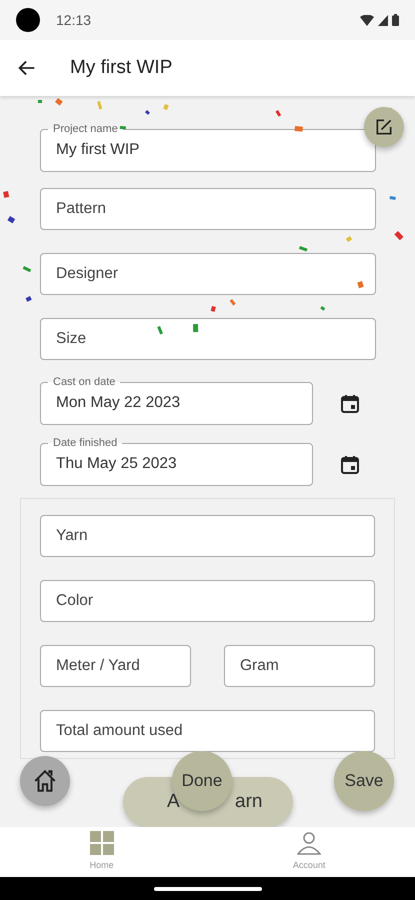 This screenshot has height=900, width=415. I want to click on field-label: Cast on date, so click(84, 382).